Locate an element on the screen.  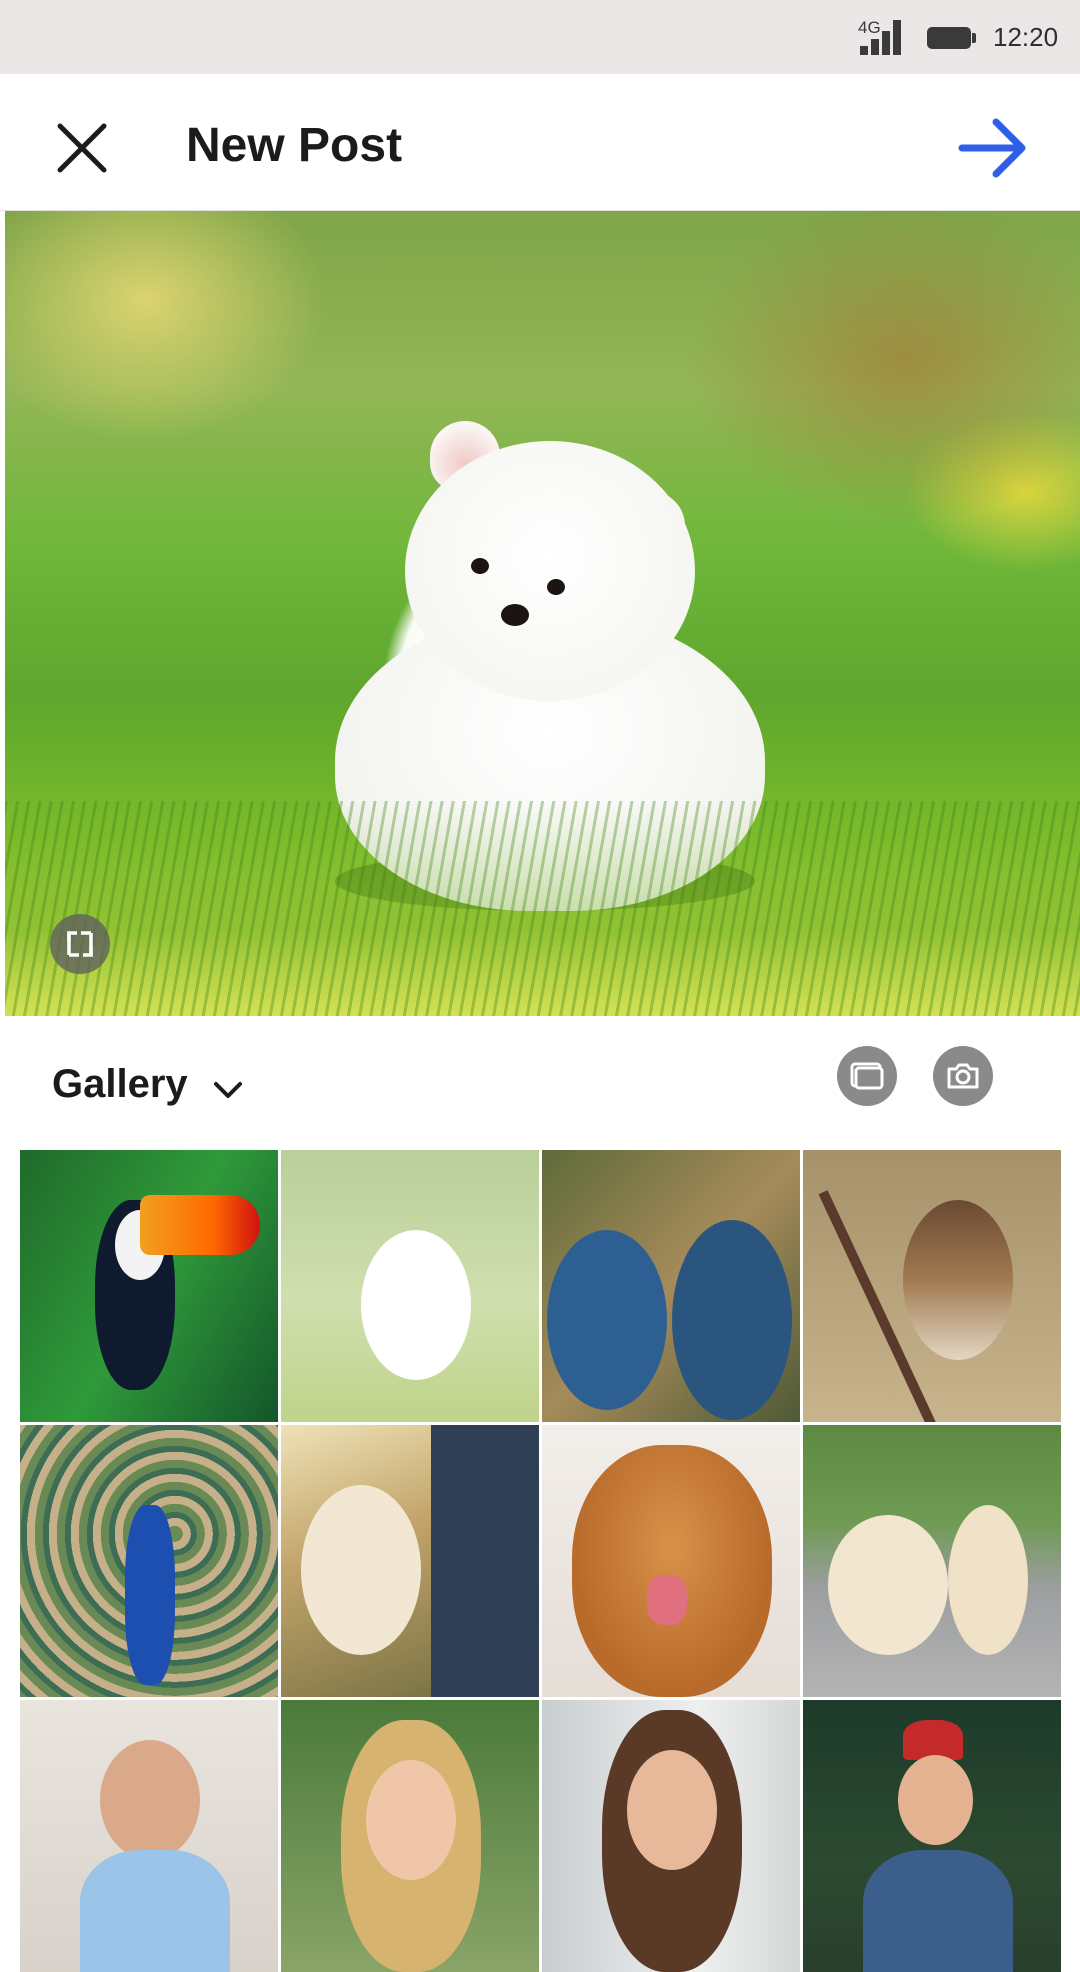
arrow-right-icon is located at coordinates (992, 148).